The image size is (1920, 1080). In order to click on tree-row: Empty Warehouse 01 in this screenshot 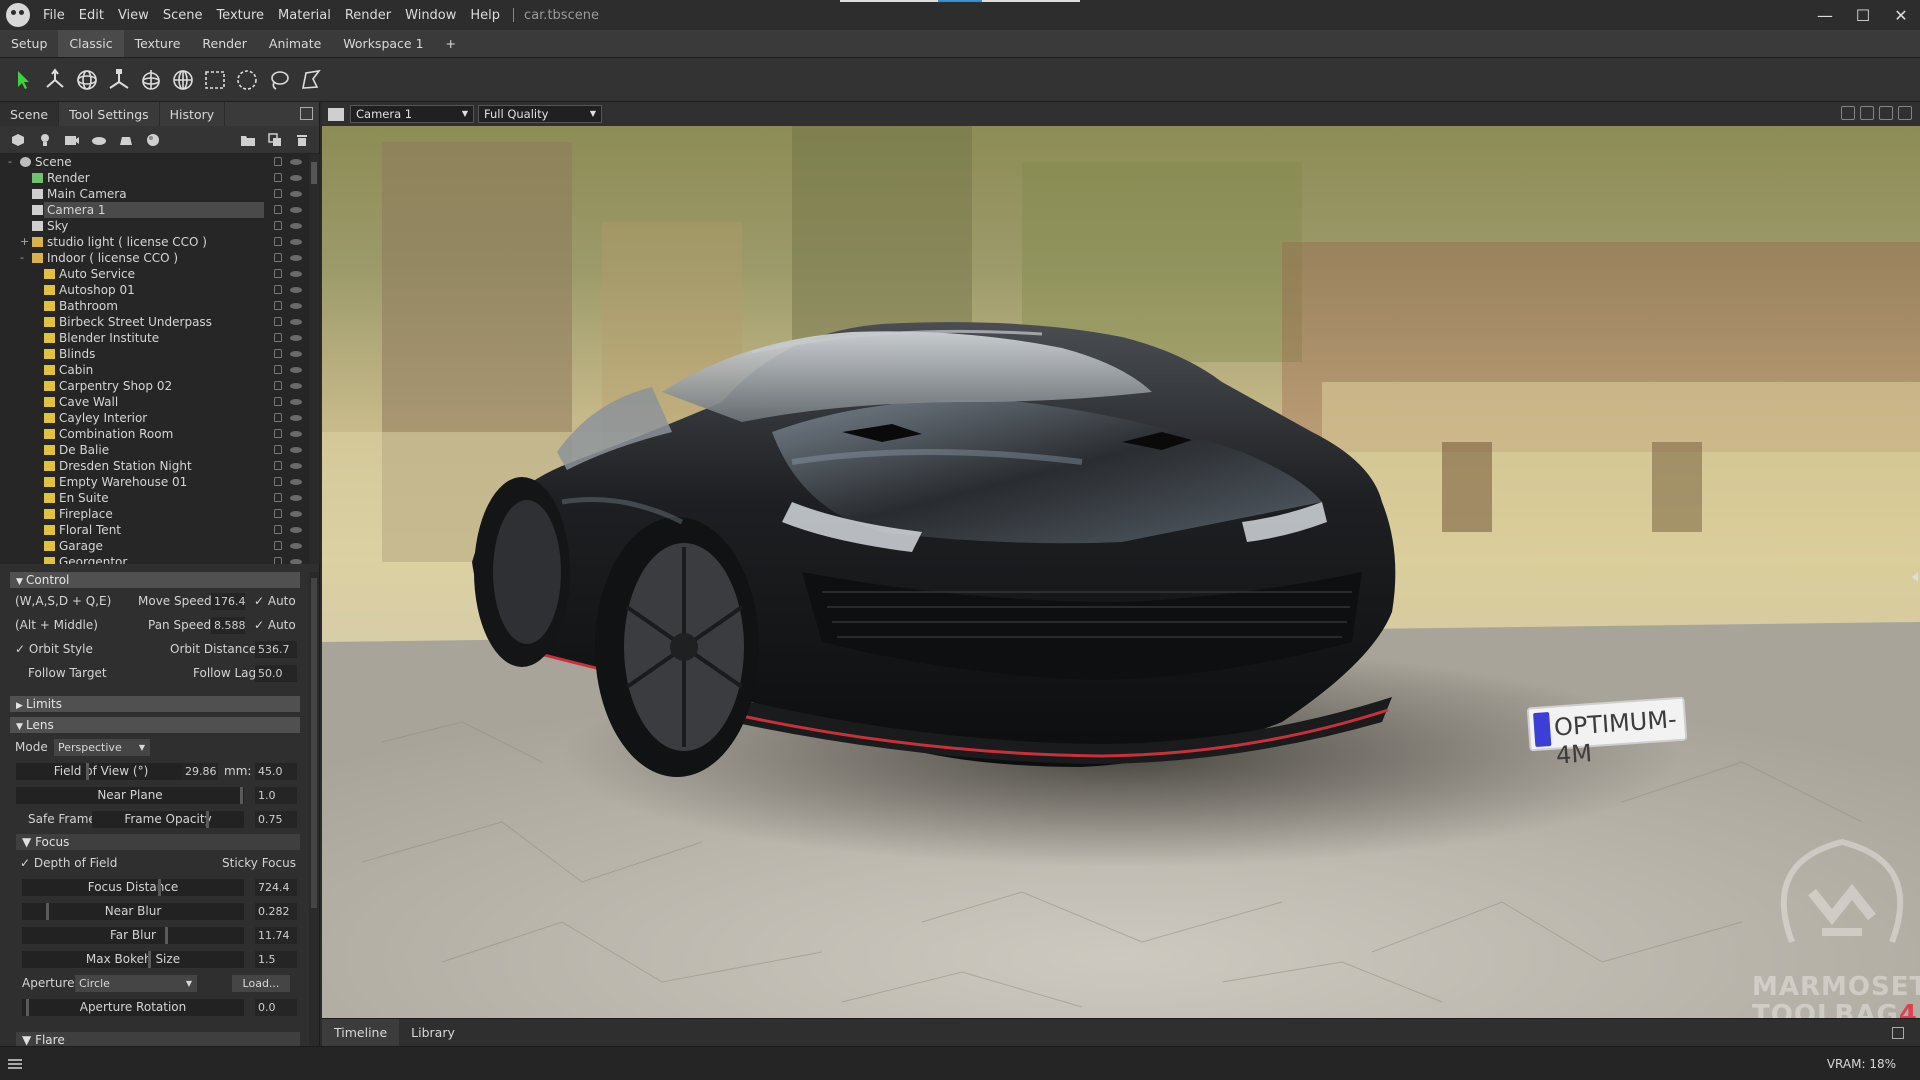, I will do `click(160, 482)`.